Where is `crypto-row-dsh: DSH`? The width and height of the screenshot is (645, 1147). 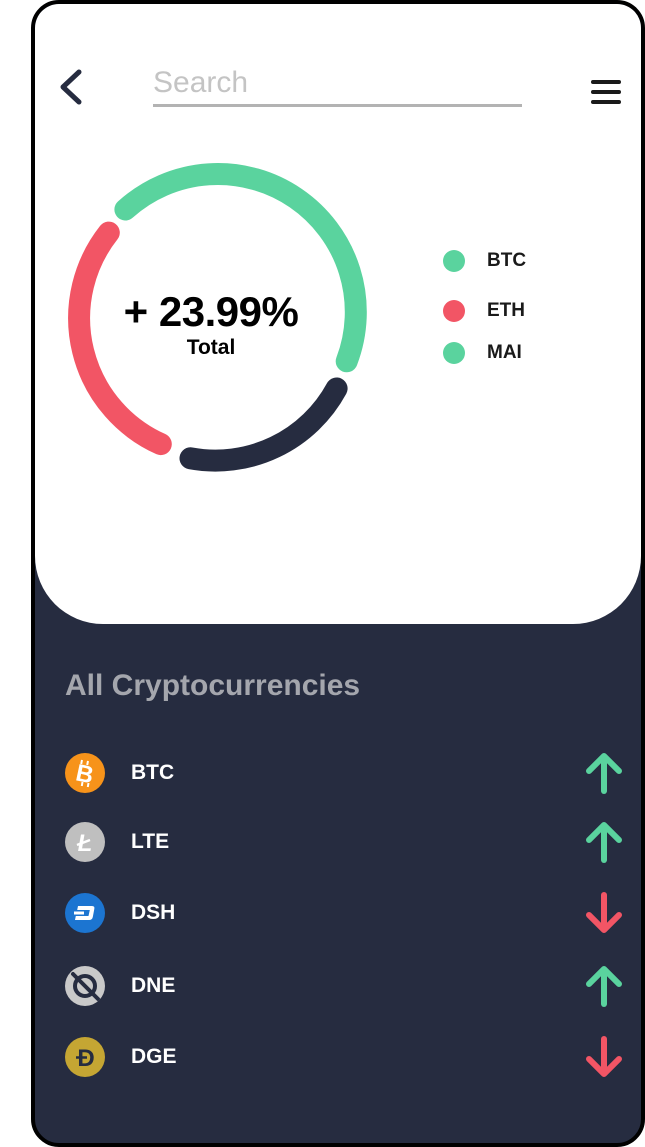
crypto-row-dsh: DSH is located at coordinates (345, 913).